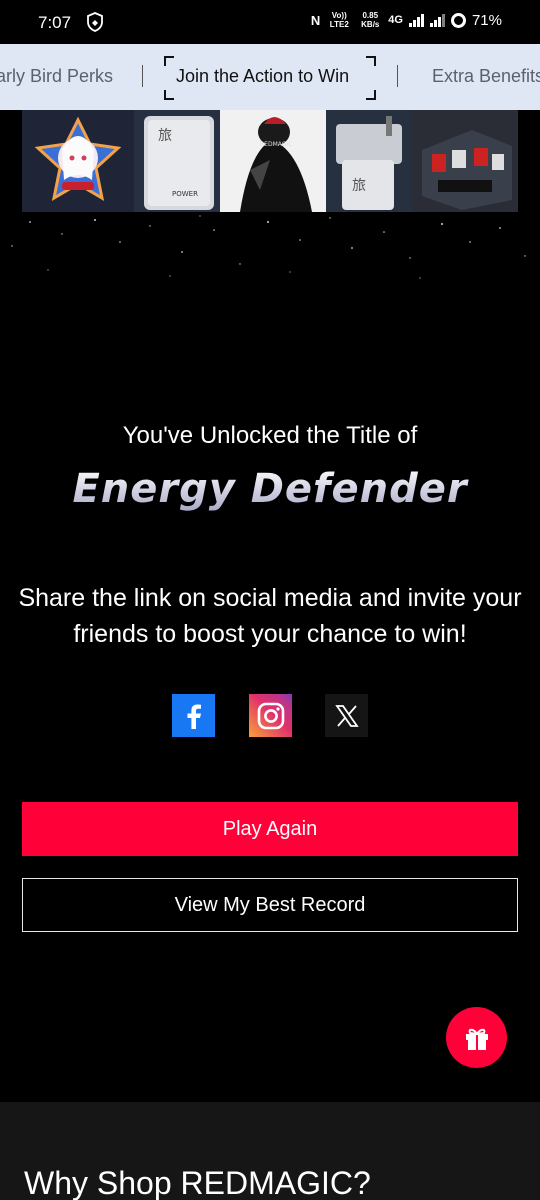  I want to click on instagram-icon, so click(270, 715).